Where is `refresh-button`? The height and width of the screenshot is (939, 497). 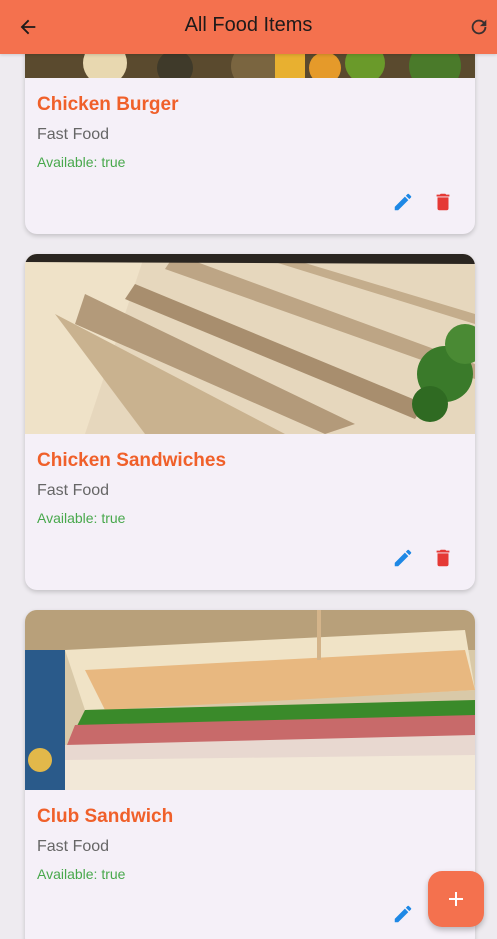 refresh-button is located at coordinates (479, 27).